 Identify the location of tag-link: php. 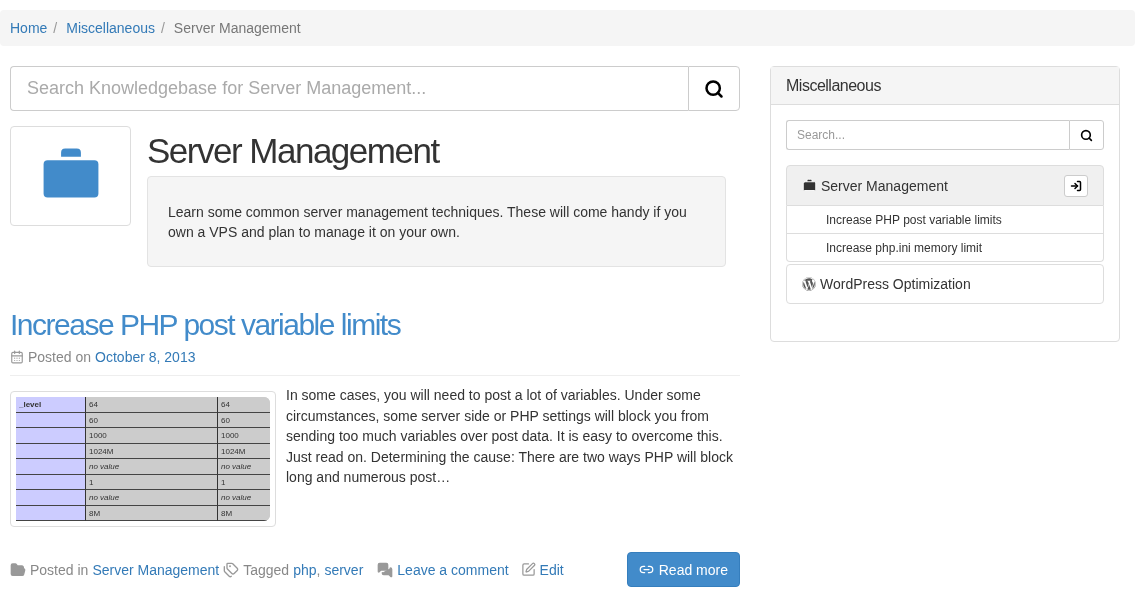
(305, 569).